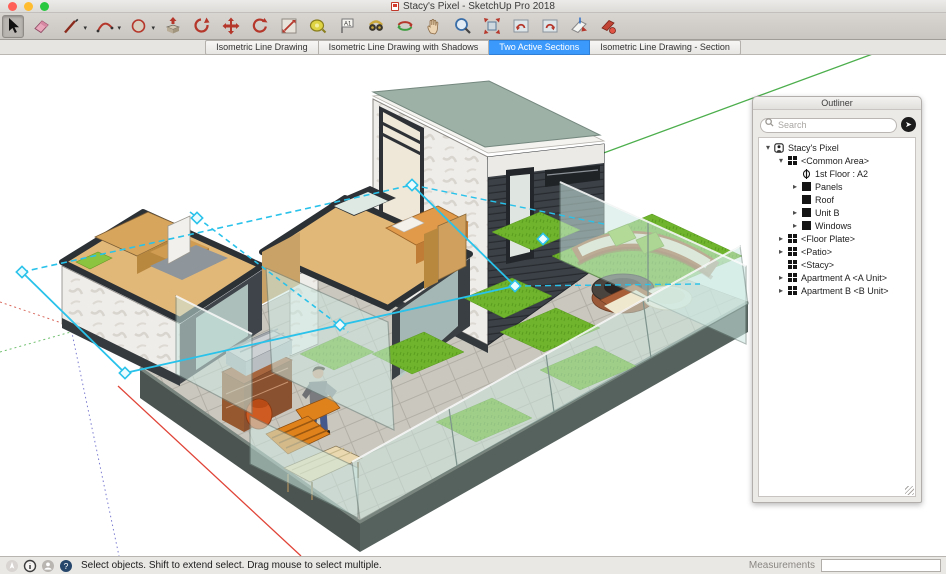 The width and height of the screenshot is (946, 576). I want to click on arc-tool-button, so click(105, 26).